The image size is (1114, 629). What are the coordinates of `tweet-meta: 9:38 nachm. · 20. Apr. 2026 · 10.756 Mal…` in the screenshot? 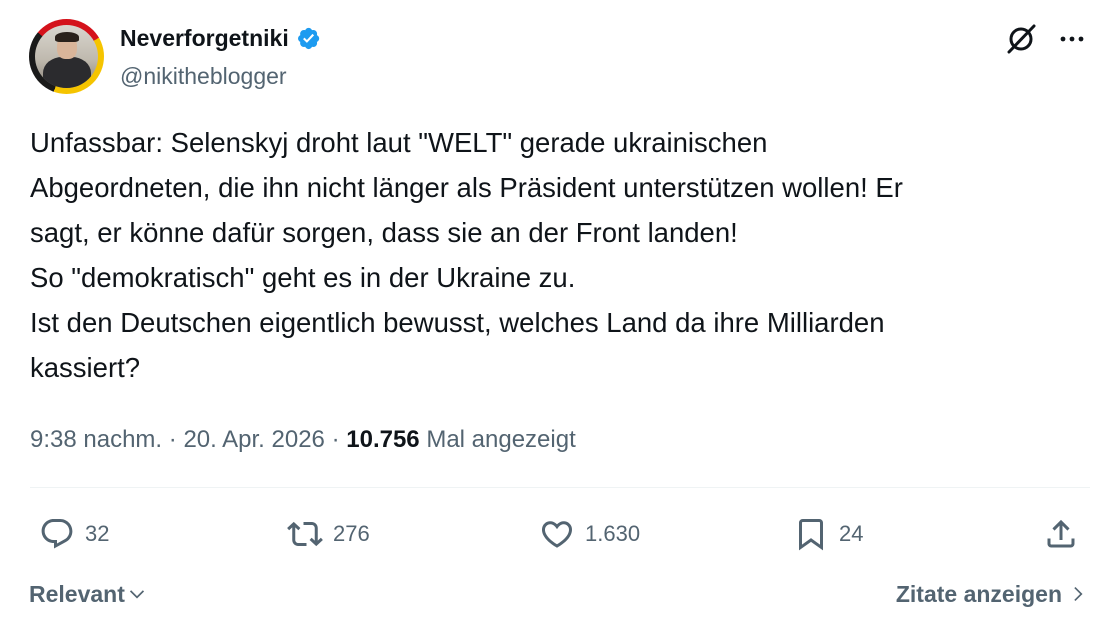 It's located at (303, 440).